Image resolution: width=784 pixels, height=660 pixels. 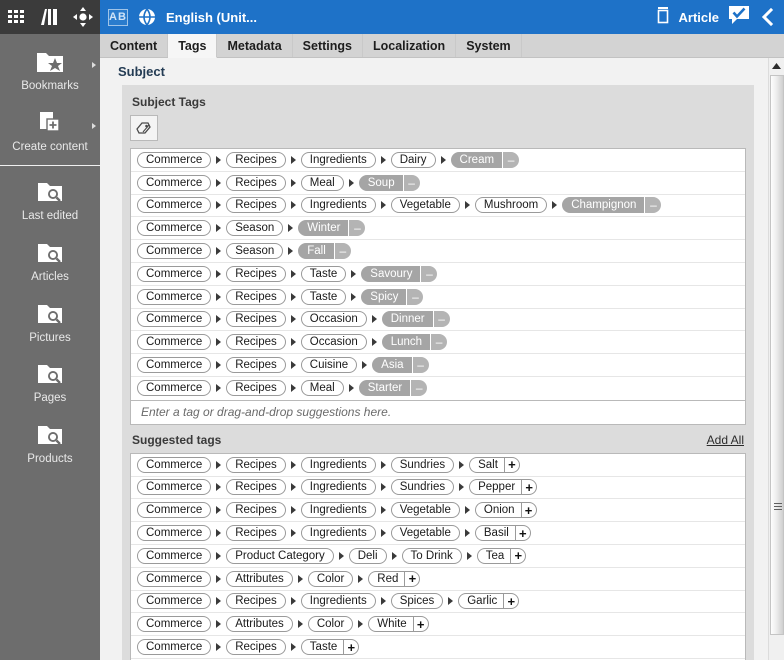 I want to click on vertical-scrollbar, so click(x=776, y=359).